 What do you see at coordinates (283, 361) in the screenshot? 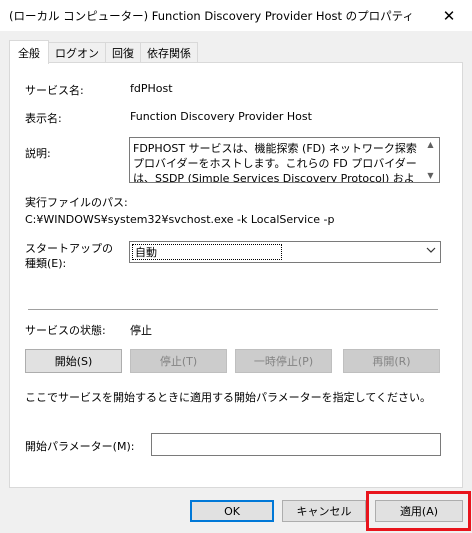
I see `pause-button: 一時停止(P)` at bounding box center [283, 361].